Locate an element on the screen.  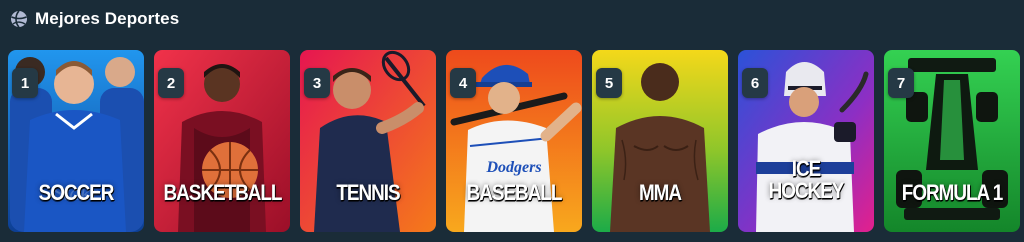
sport-label: SOCCER is located at coordinates (76, 192).